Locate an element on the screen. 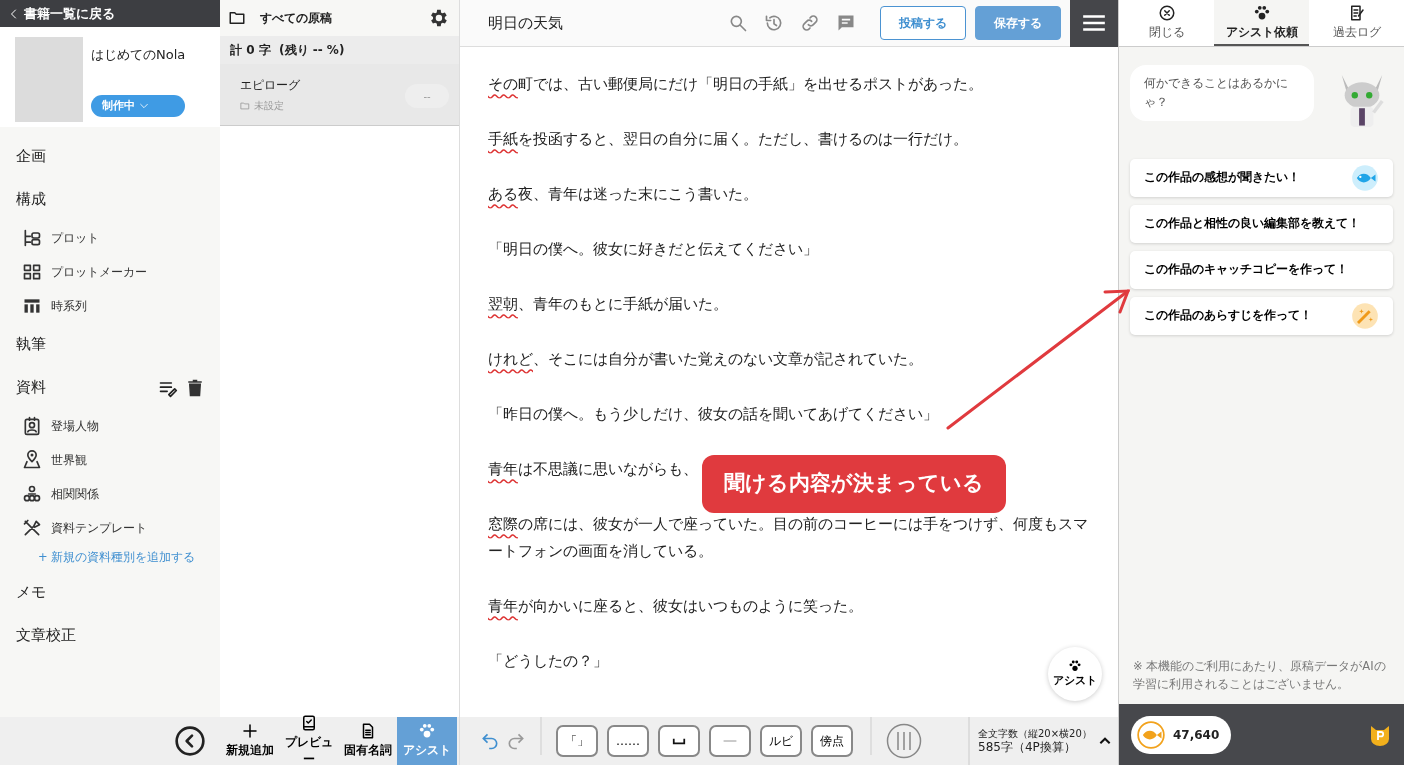  manuscript-item: エピローグ 未設定 -- is located at coordinates (339, 95).